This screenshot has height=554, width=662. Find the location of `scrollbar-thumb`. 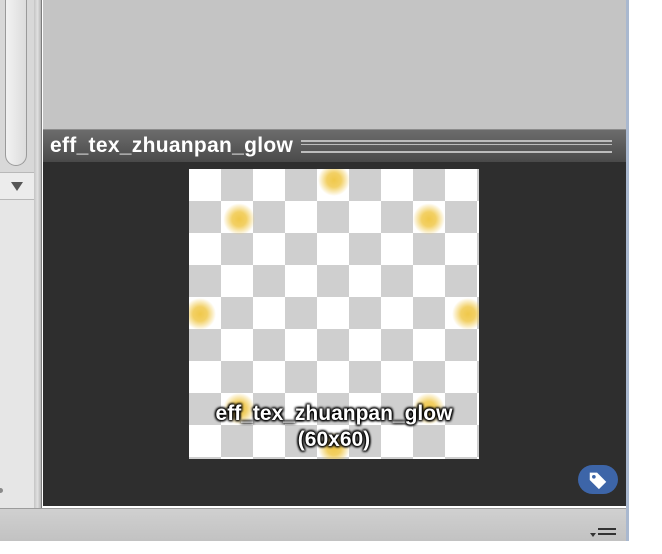

scrollbar-thumb is located at coordinates (16, 83).